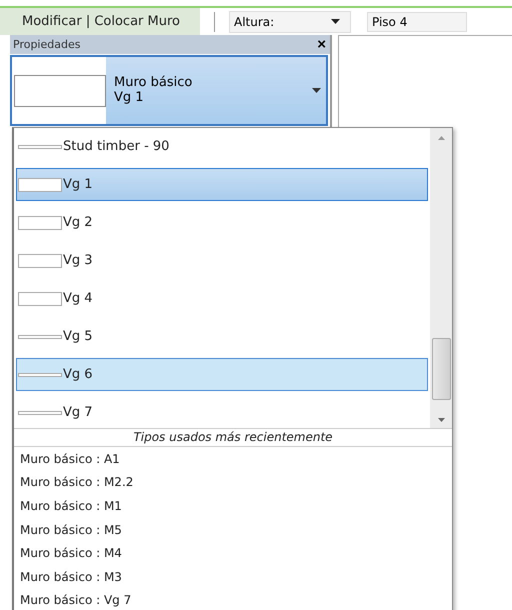 The height and width of the screenshot is (610, 512). Describe the element at coordinates (233, 506) in the screenshot. I see `recent-type-item: Muro básico : M1` at that location.